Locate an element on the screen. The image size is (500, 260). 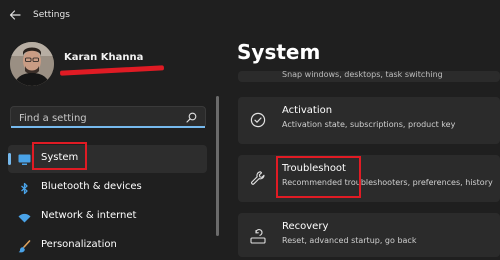
sidebar-item-label: Network & internet is located at coordinates (89, 215).